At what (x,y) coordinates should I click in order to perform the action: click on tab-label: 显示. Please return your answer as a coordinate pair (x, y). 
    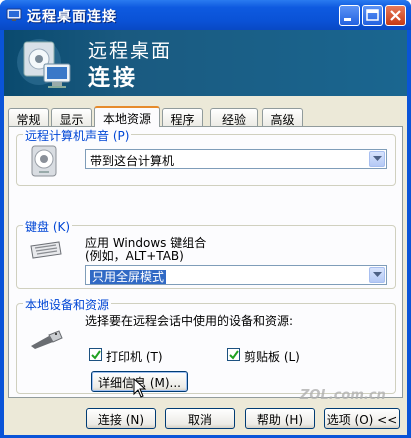
    Looking at the image, I should click on (71, 120).